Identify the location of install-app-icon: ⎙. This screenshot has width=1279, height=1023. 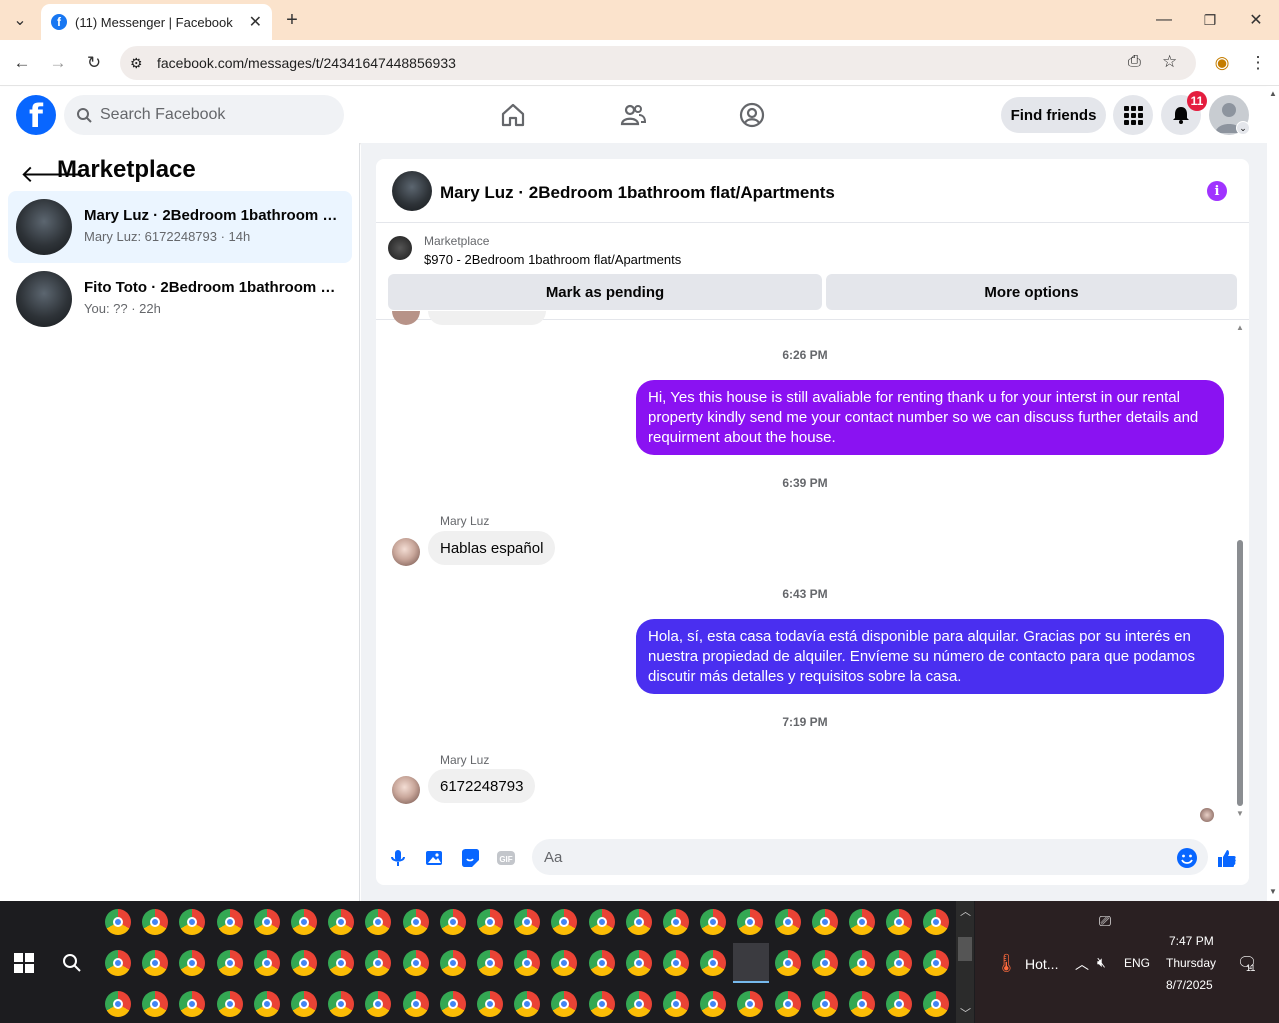
(1134, 62).